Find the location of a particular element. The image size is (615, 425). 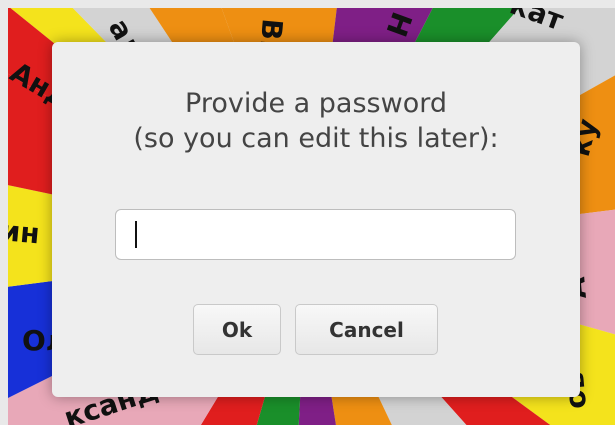

wheel-segment-label: ин is located at coordinates (24, 232).